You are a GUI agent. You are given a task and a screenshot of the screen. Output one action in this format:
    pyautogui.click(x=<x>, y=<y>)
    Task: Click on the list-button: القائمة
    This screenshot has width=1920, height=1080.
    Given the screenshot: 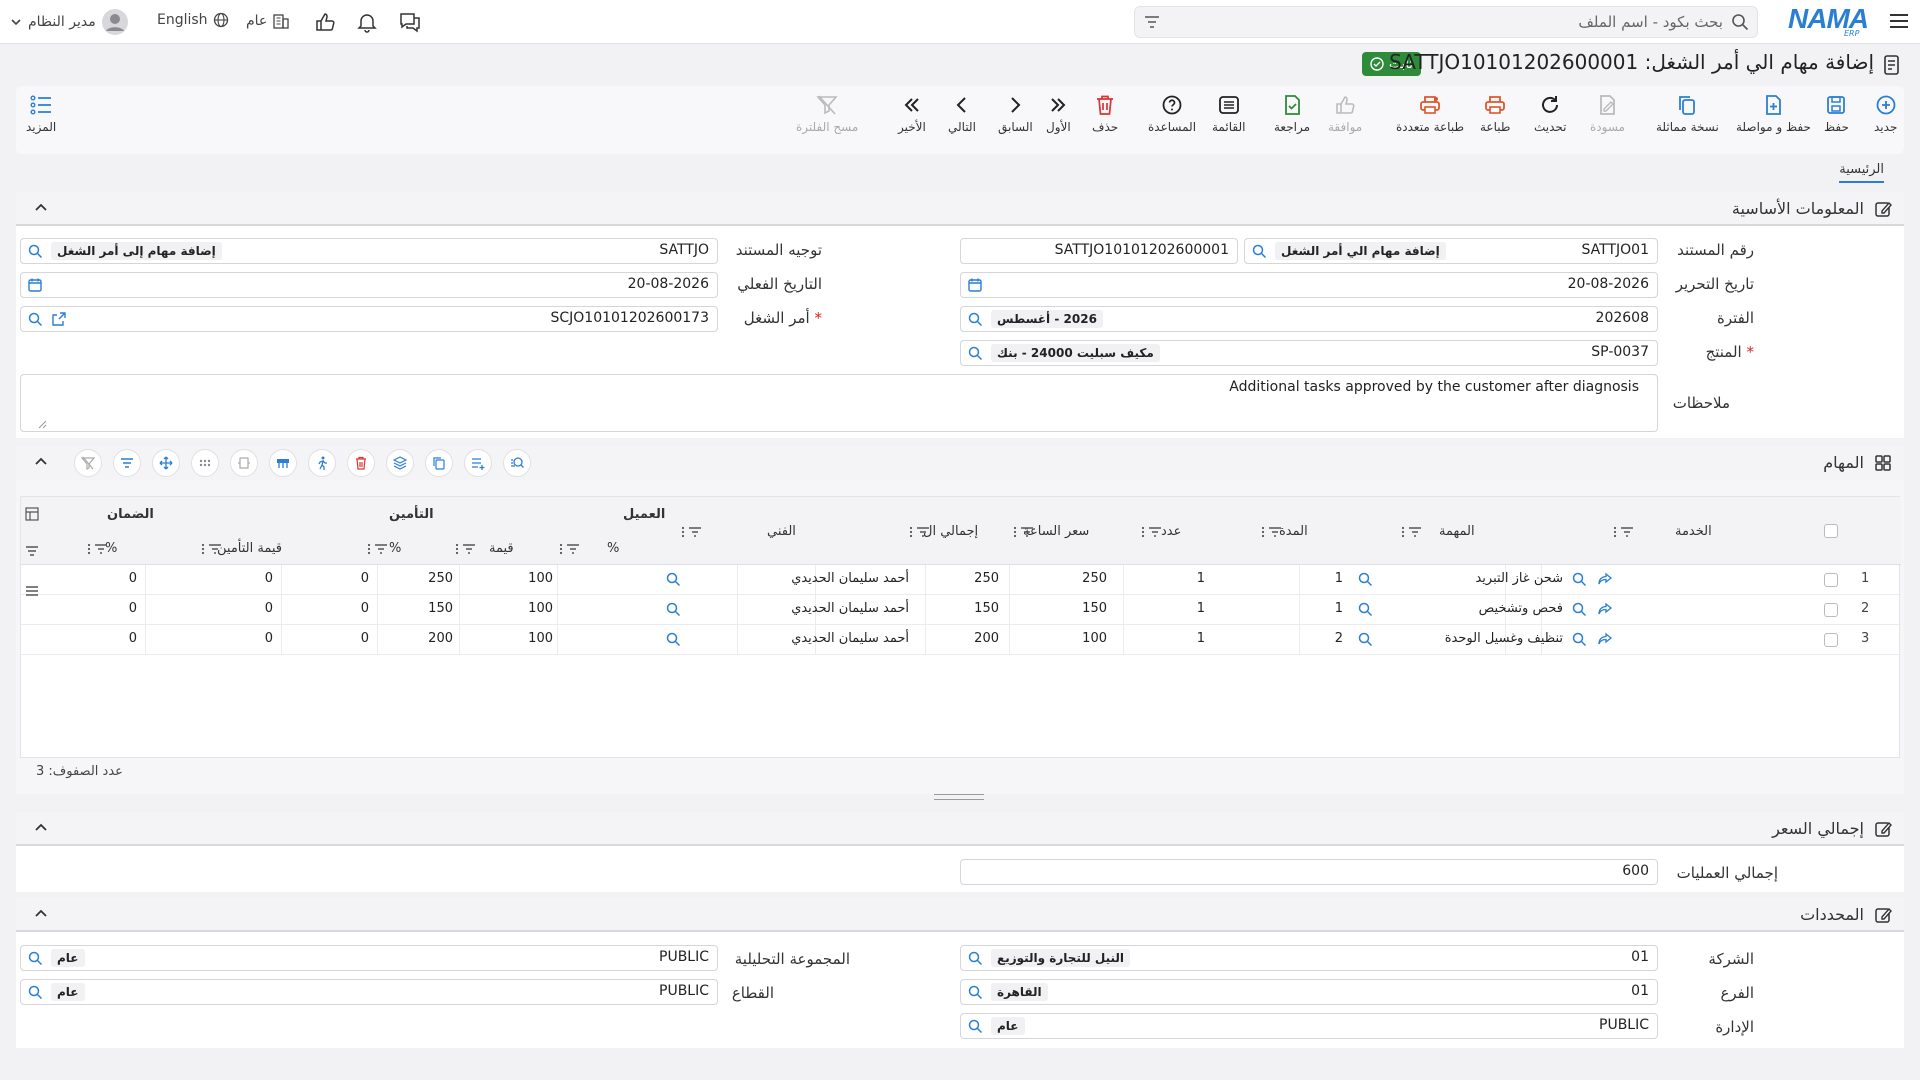 What is the action you would take?
    pyautogui.click(x=1228, y=114)
    